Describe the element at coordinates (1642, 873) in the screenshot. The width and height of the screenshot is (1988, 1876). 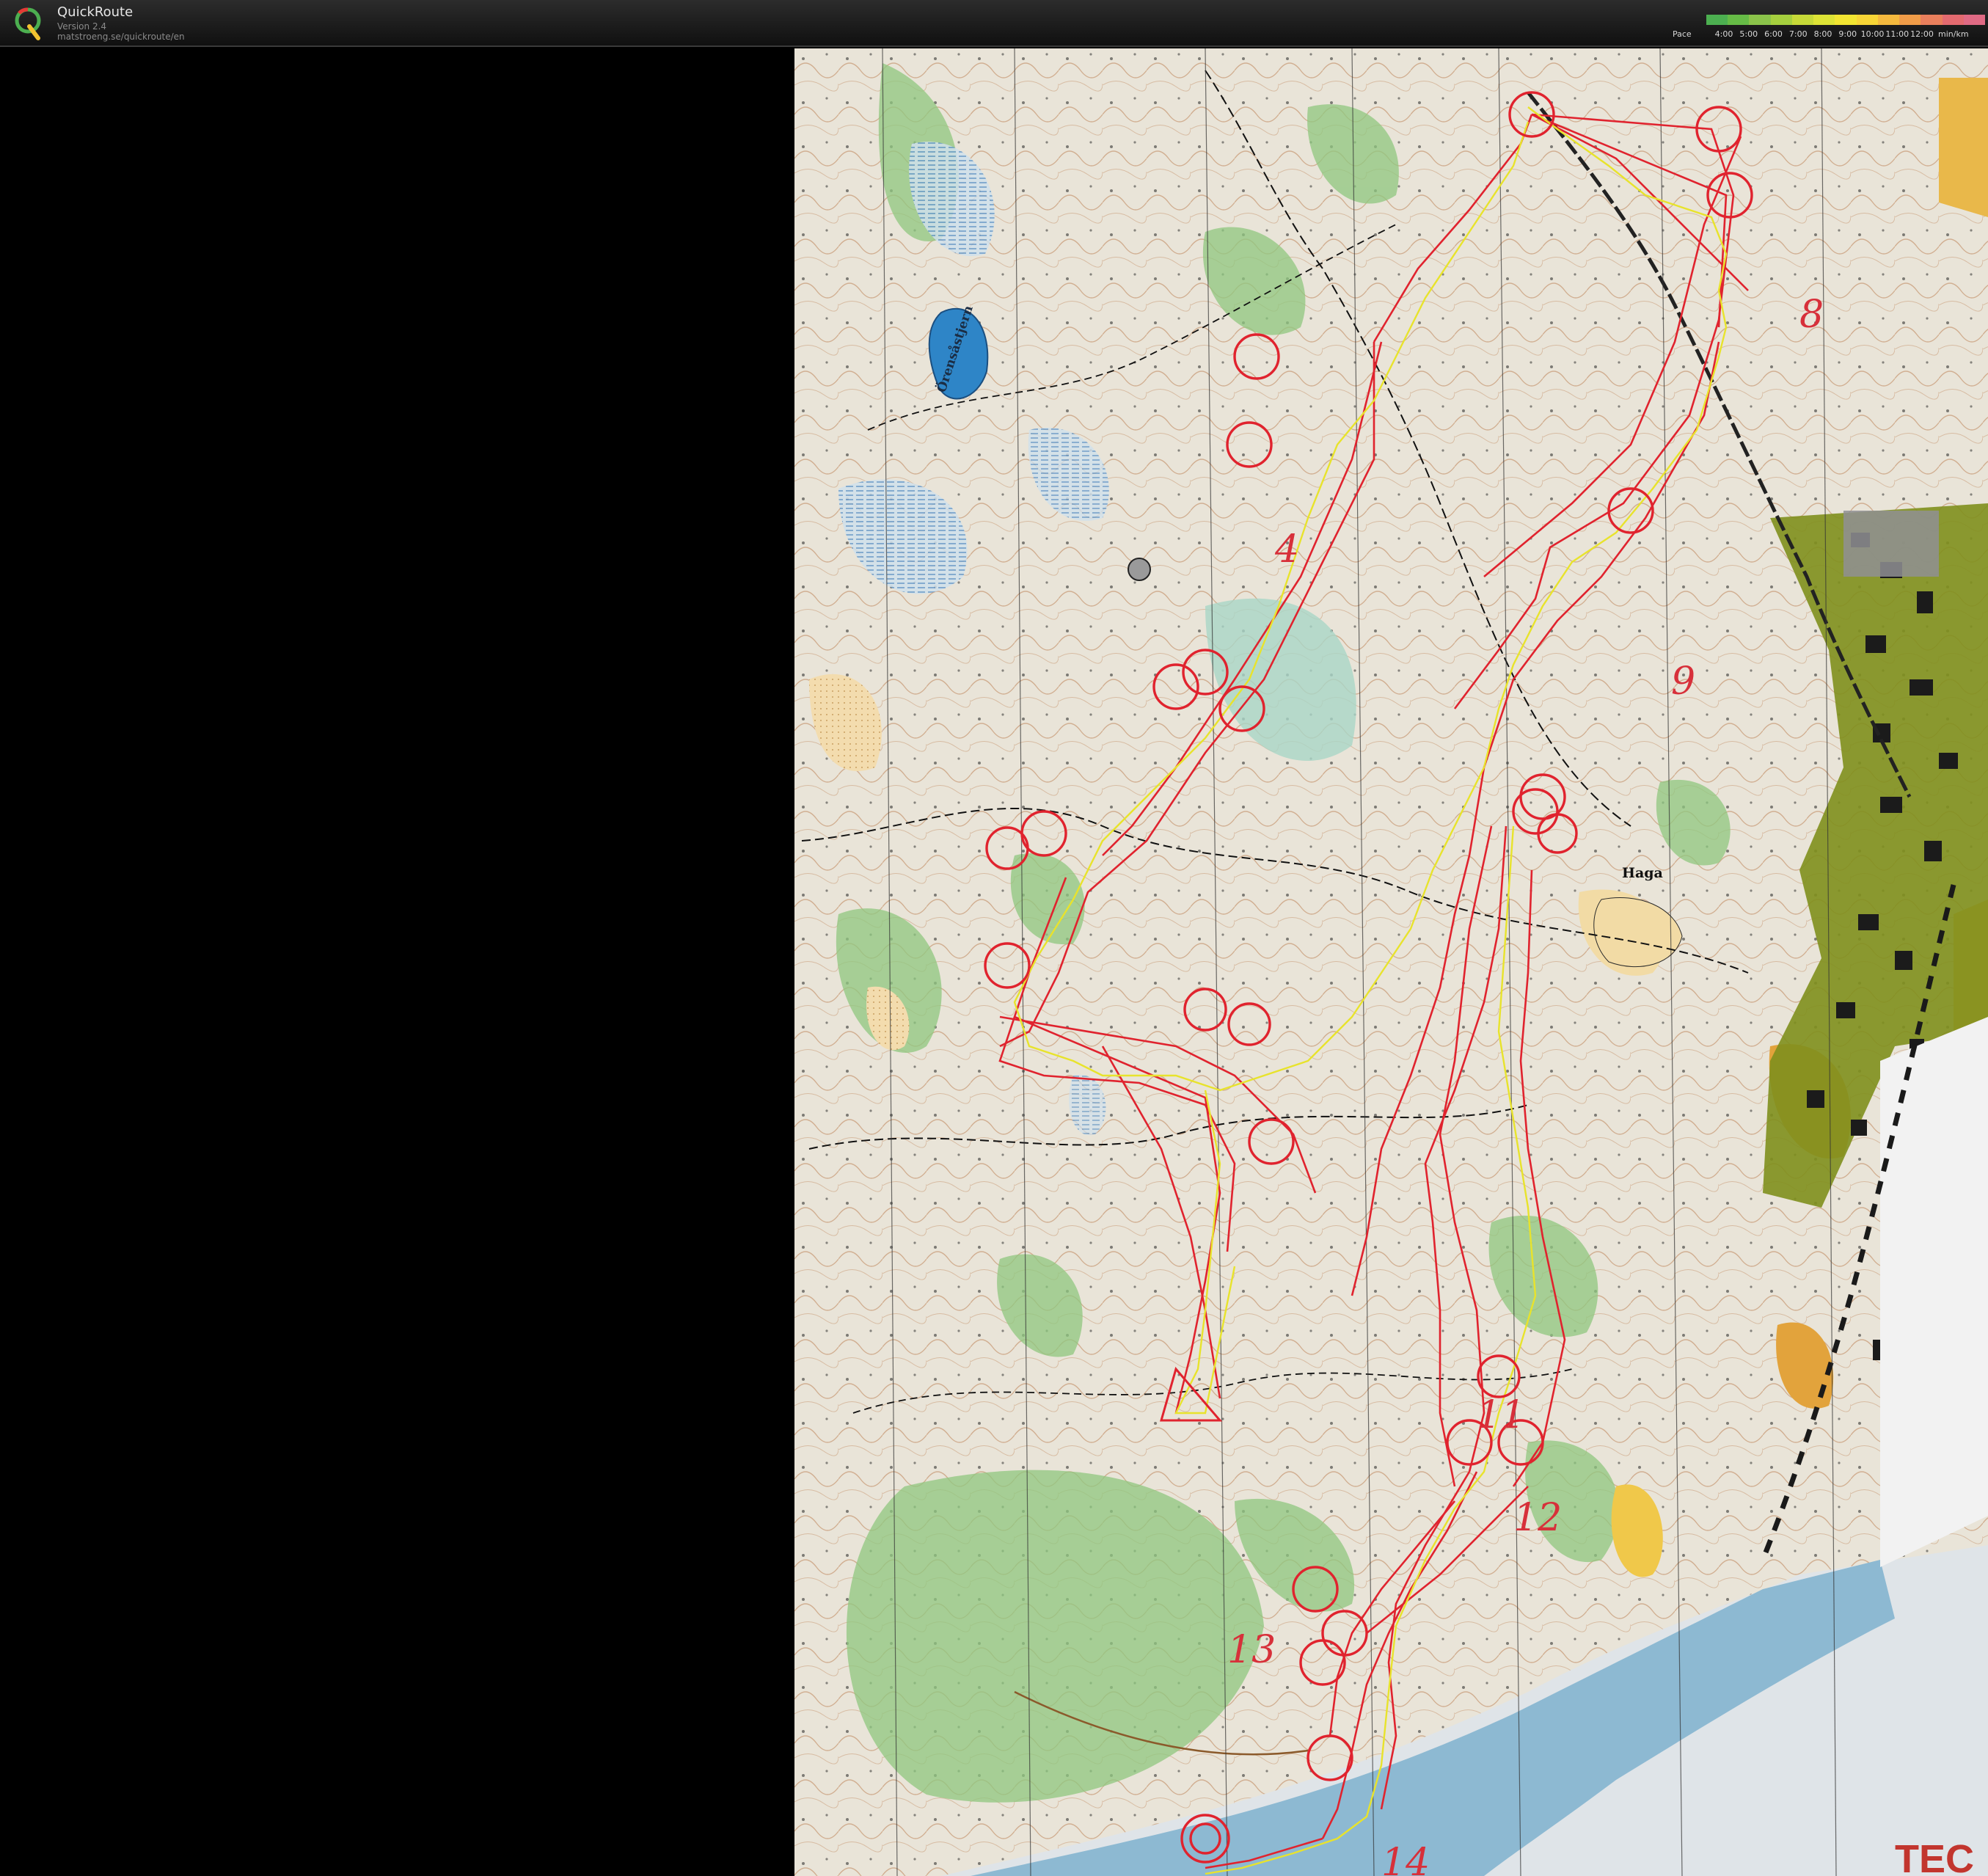
I see `place-name-haga: Haga` at that location.